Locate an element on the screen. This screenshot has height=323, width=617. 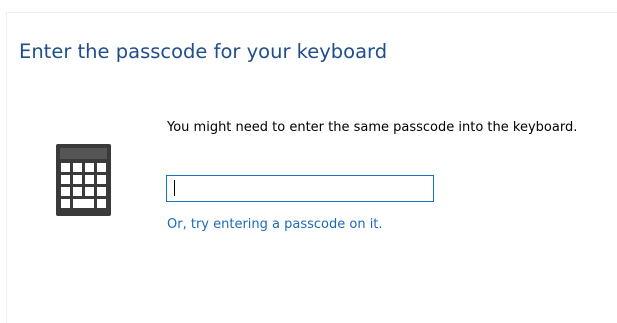
passcode-input is located at coordinates (300, 188).